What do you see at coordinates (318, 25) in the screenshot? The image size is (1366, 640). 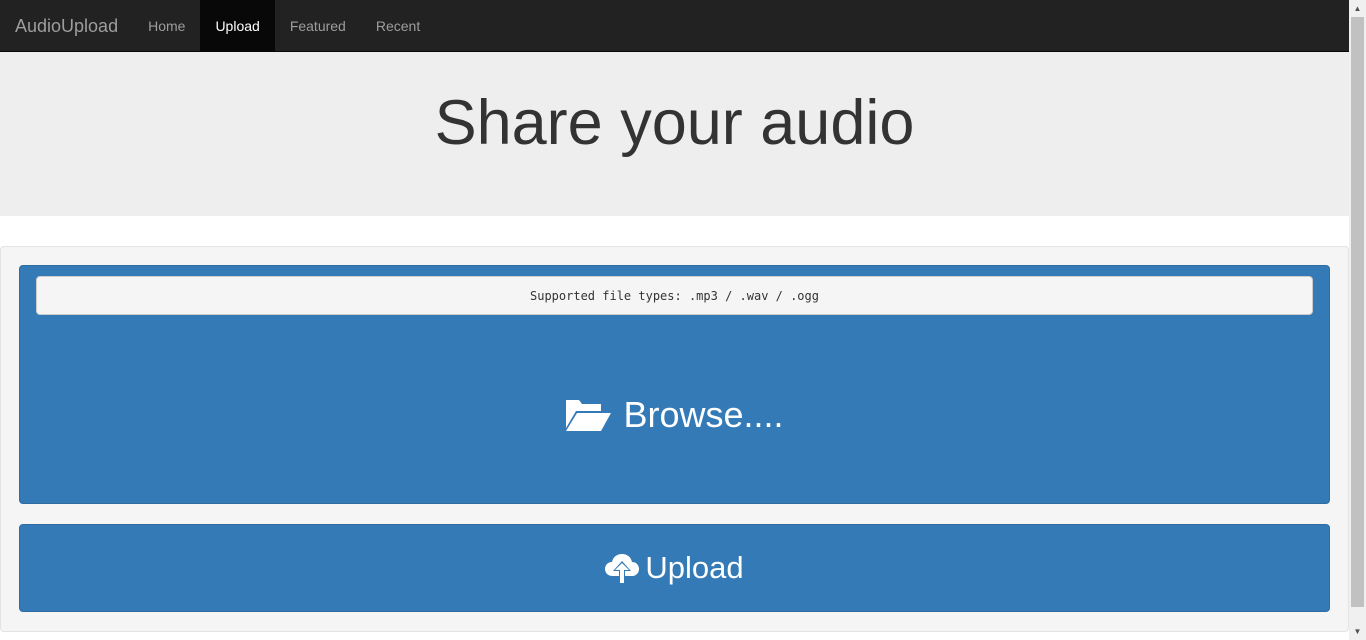 I see `nav-item-featured: Featured` at bounding box center [318, 25].